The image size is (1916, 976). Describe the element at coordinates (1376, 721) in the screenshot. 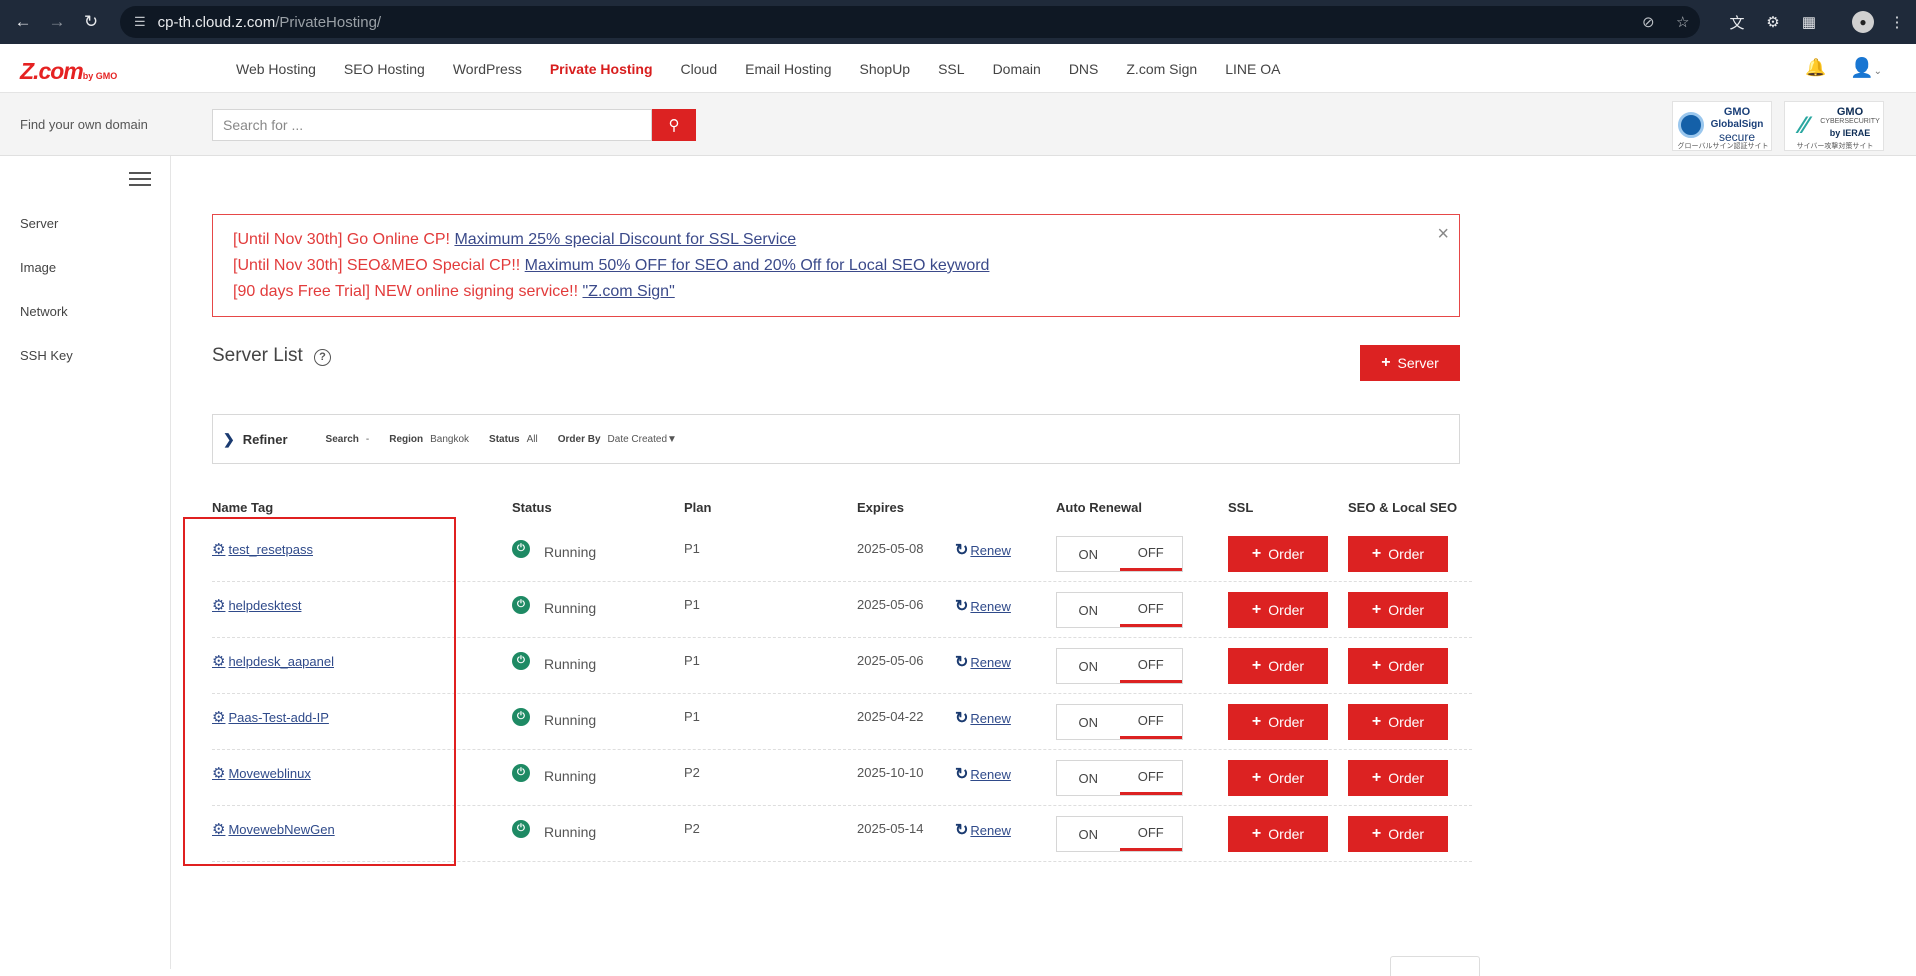

I see `plus-icon: +` at that location.